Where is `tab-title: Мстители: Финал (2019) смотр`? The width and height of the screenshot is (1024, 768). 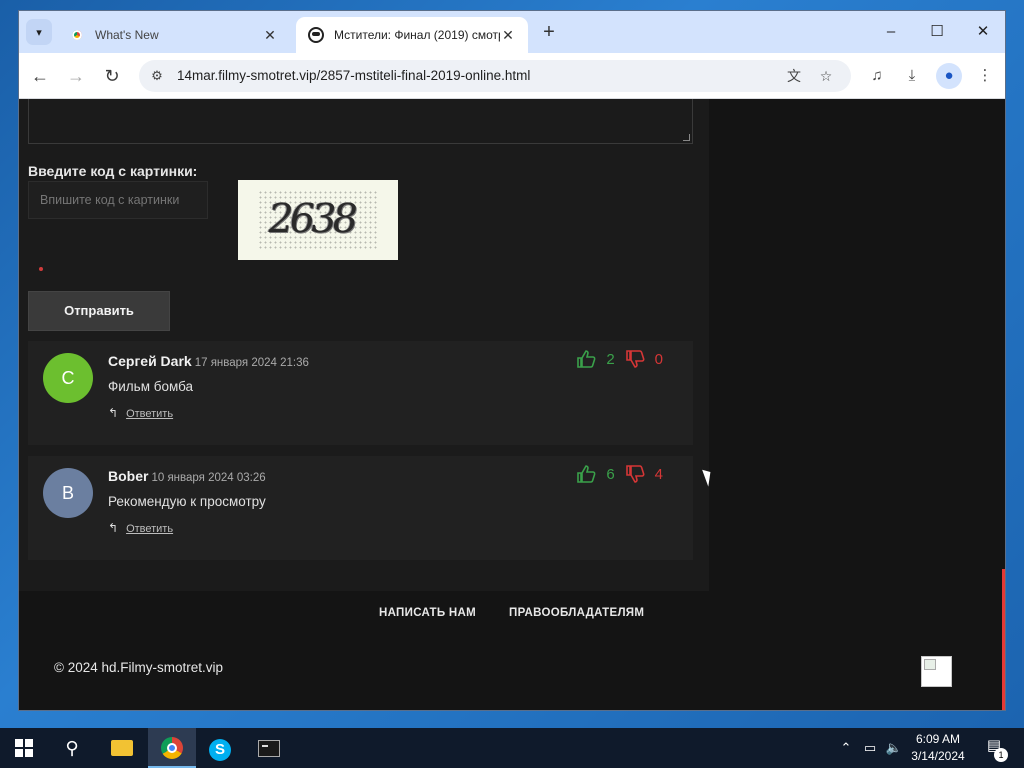 tab-title: Мстители: Финал (2019) смотр is located at coordinates (417, 35).